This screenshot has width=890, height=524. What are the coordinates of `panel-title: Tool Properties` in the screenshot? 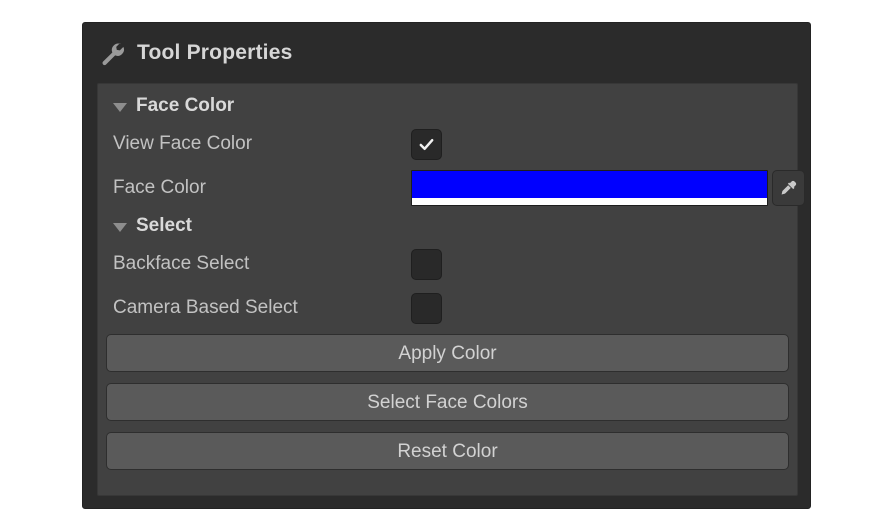 It's located at (215, 52).